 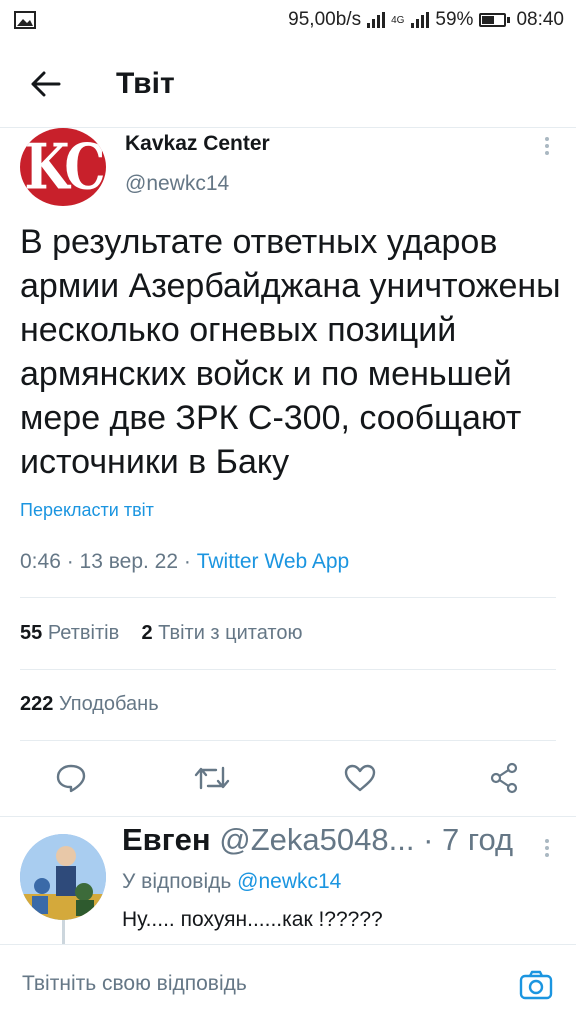 I want to click on top-app-bar: Твіт, so click(x=288, y=84).